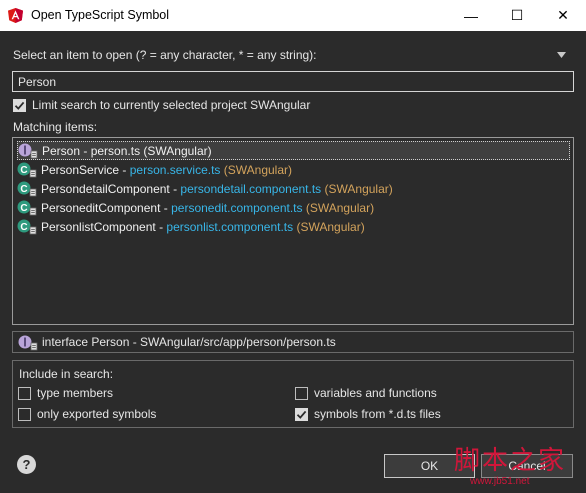 The height and width of the screenshot is (493, 586). I want to click on maximize-icon: ☐, so click(517, 15).